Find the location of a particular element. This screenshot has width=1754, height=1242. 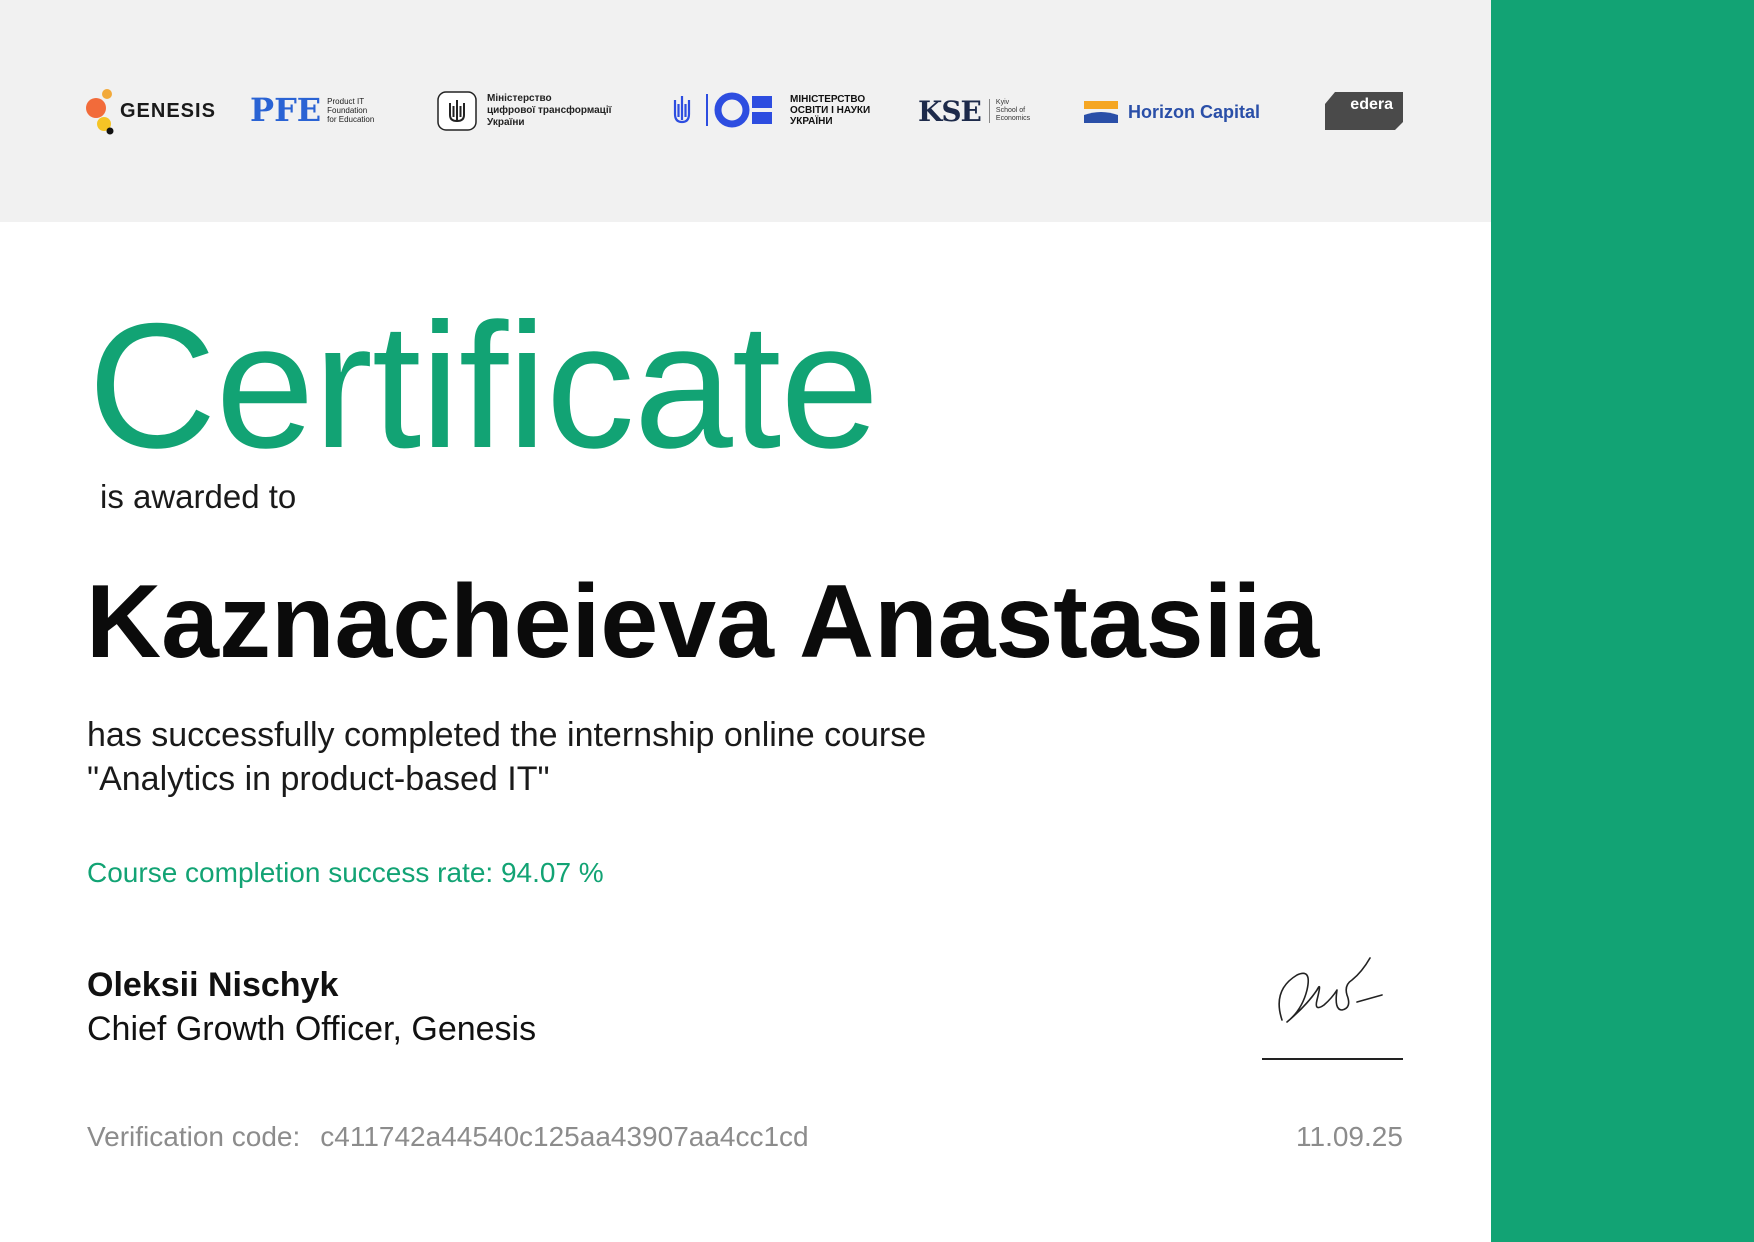

edera-logo: edera is located at coordinates (1364, 111).